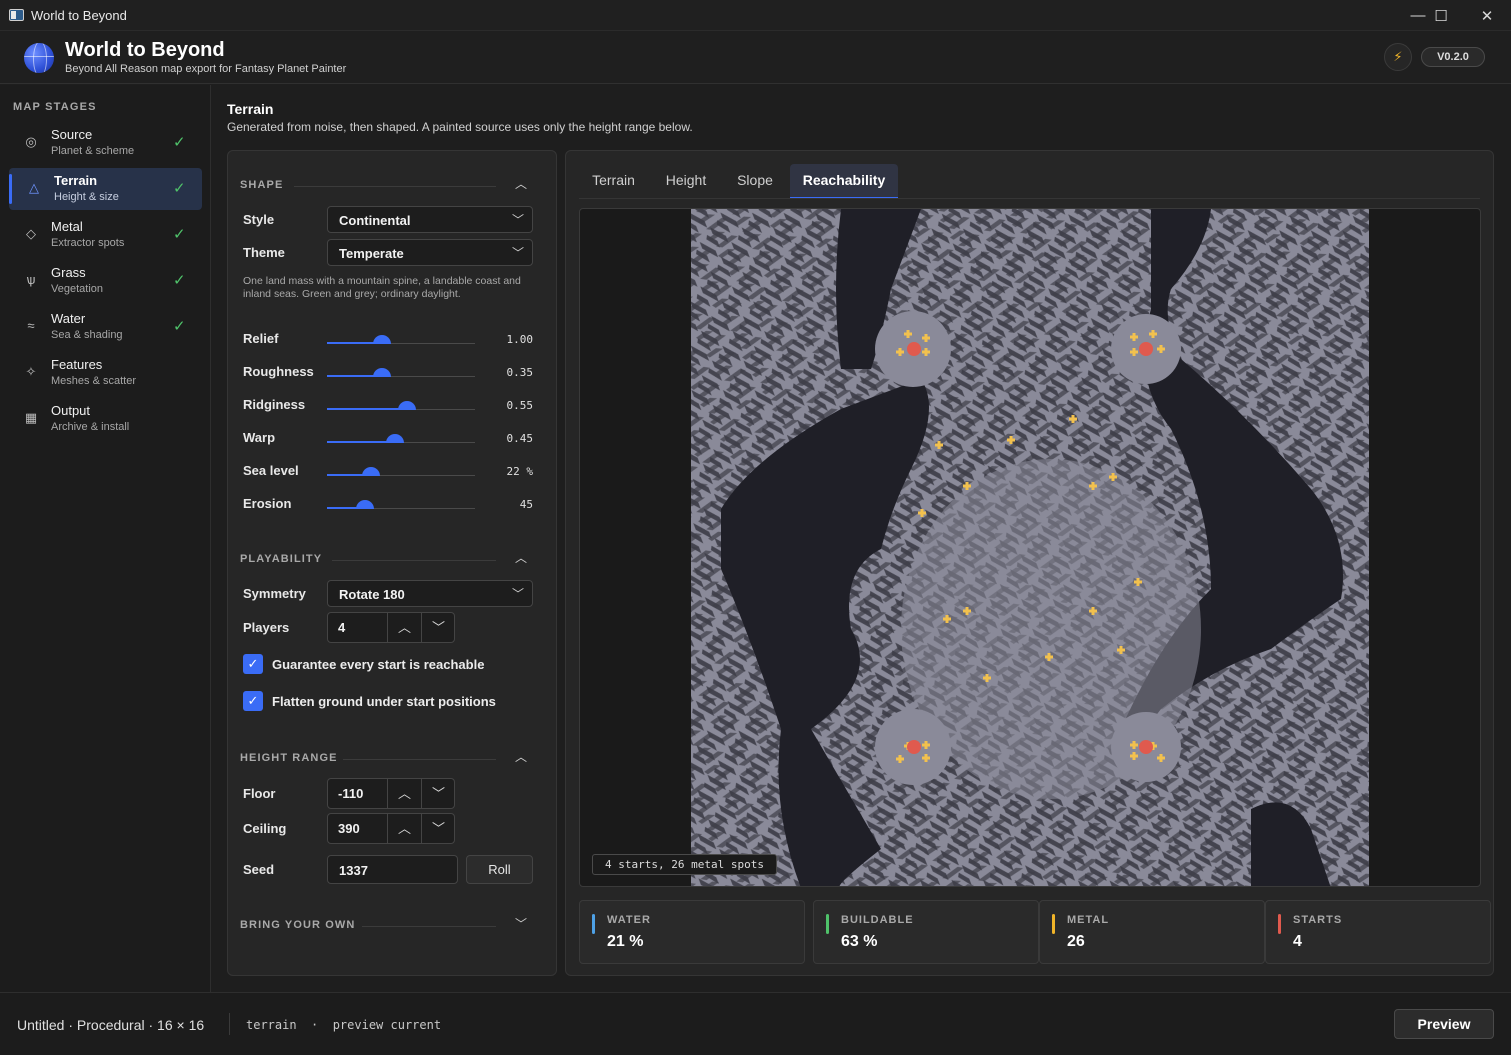  What do you see at coordinates (105, 189) in the screenshot?
I see `sidebar-item-terrain: △ Terrain Height & size ✓` at bounding box center [105, 189].